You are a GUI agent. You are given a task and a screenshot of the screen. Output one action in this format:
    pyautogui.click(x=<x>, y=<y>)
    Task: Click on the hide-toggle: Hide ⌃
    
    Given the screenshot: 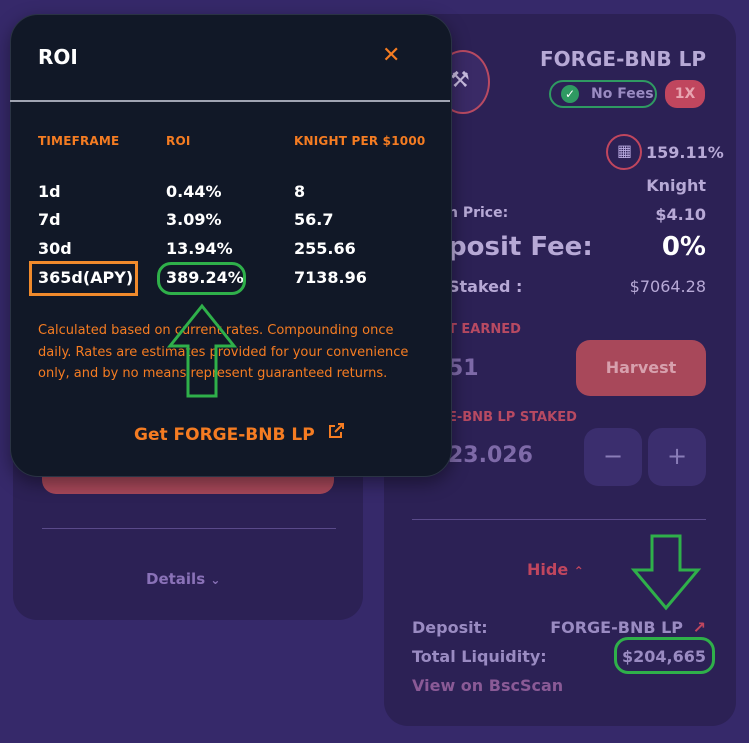 What is the action you would take?
    pyautogui.click(x=555, y=569)
    